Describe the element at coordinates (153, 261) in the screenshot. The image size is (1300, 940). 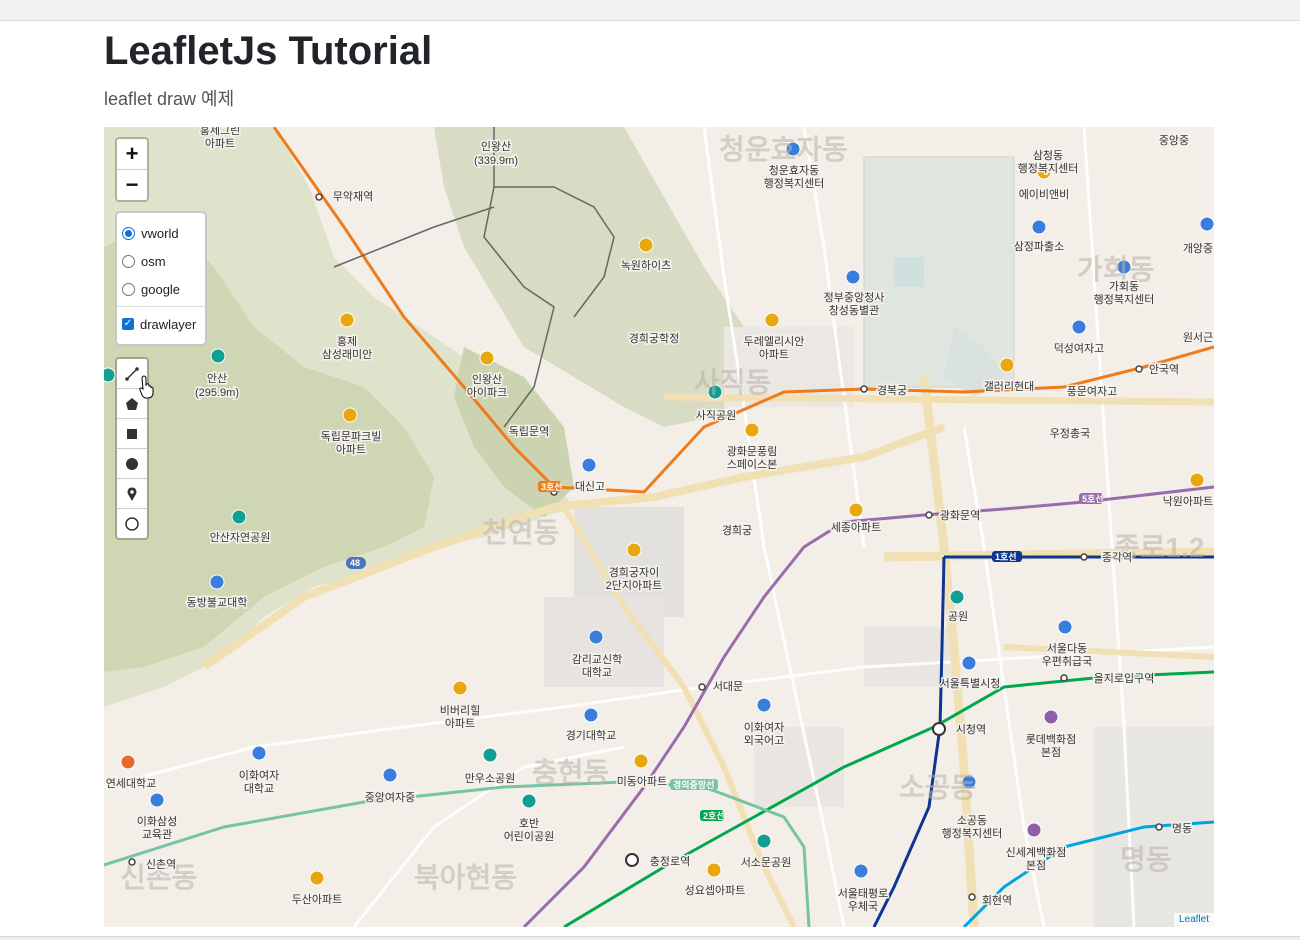
I see `layer-label: osm` at that location.